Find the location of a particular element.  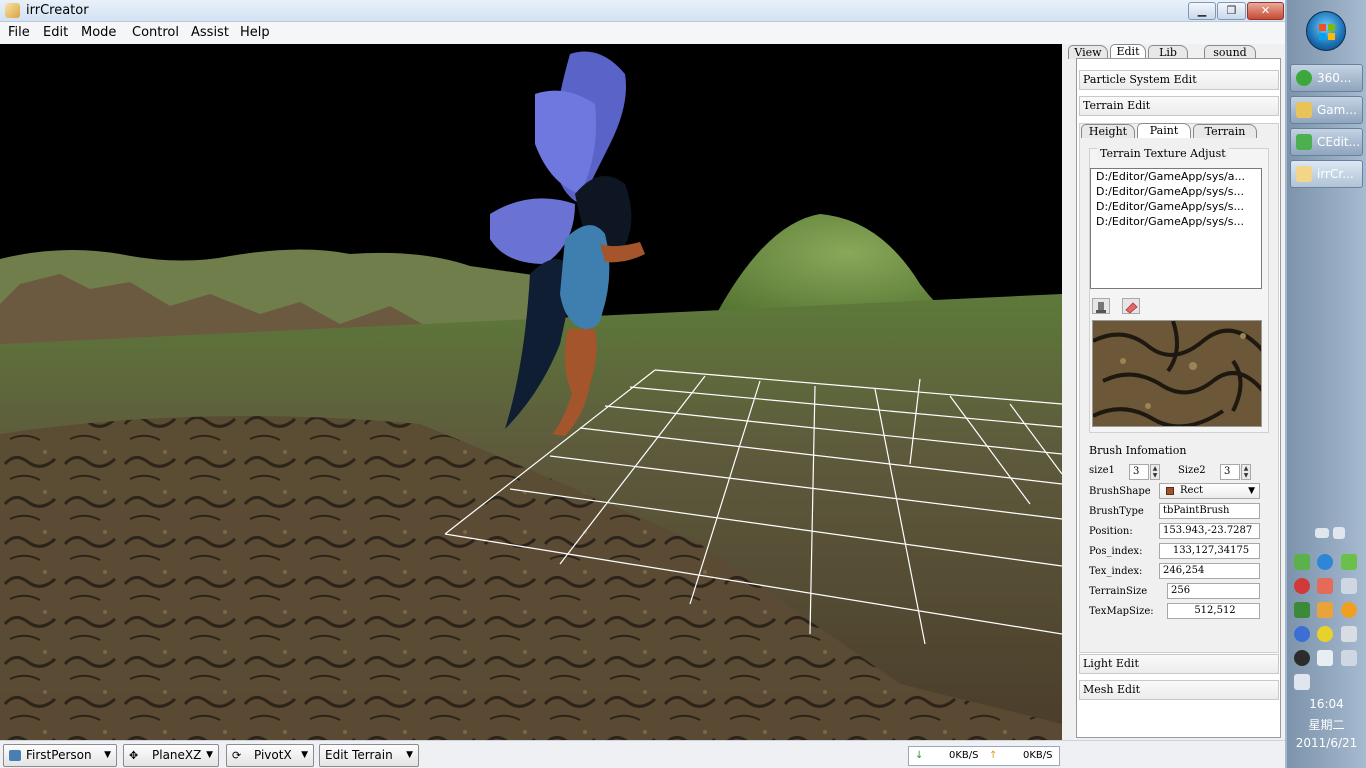

menu-bar: File Edit Mode Control Assist Help is located at coordinates (642, 33).